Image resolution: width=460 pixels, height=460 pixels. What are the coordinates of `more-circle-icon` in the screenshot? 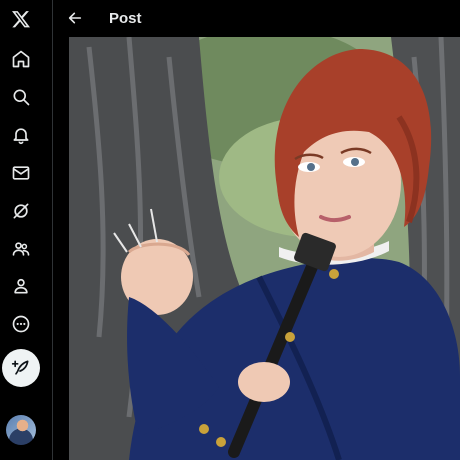 It's located at (21, 324).